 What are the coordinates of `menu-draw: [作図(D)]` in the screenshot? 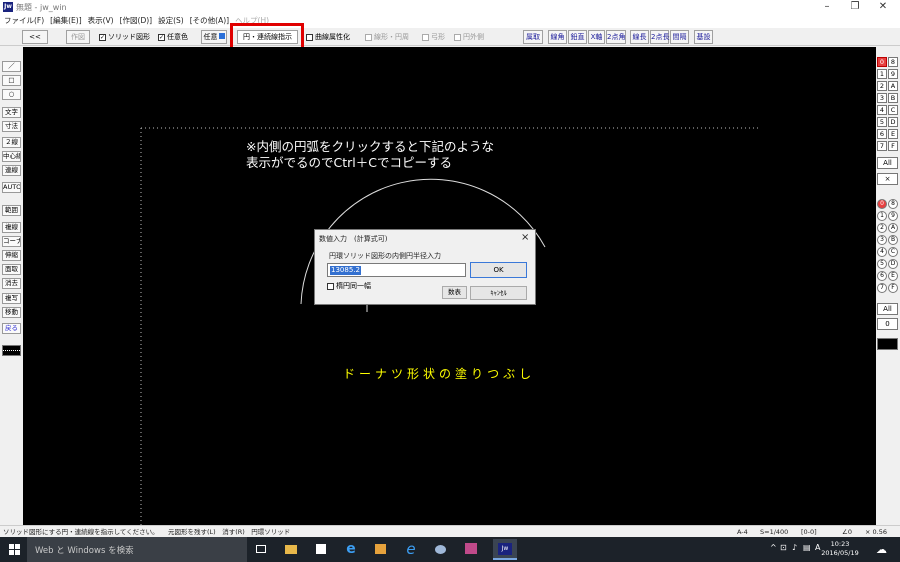 It's located at (136, 21).